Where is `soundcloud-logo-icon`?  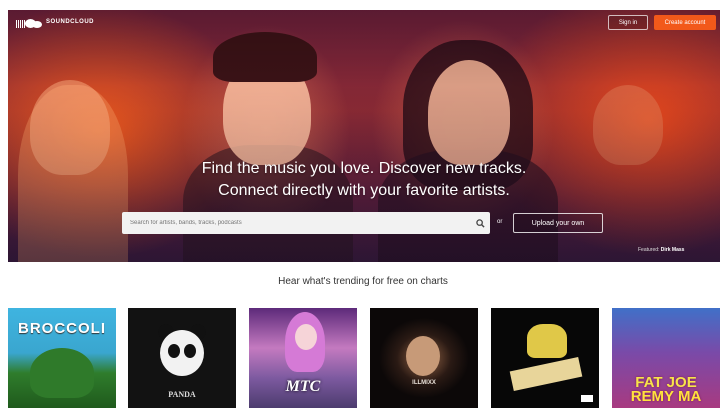
soundcloud-logo-icon is located at coordinates (29, 22).